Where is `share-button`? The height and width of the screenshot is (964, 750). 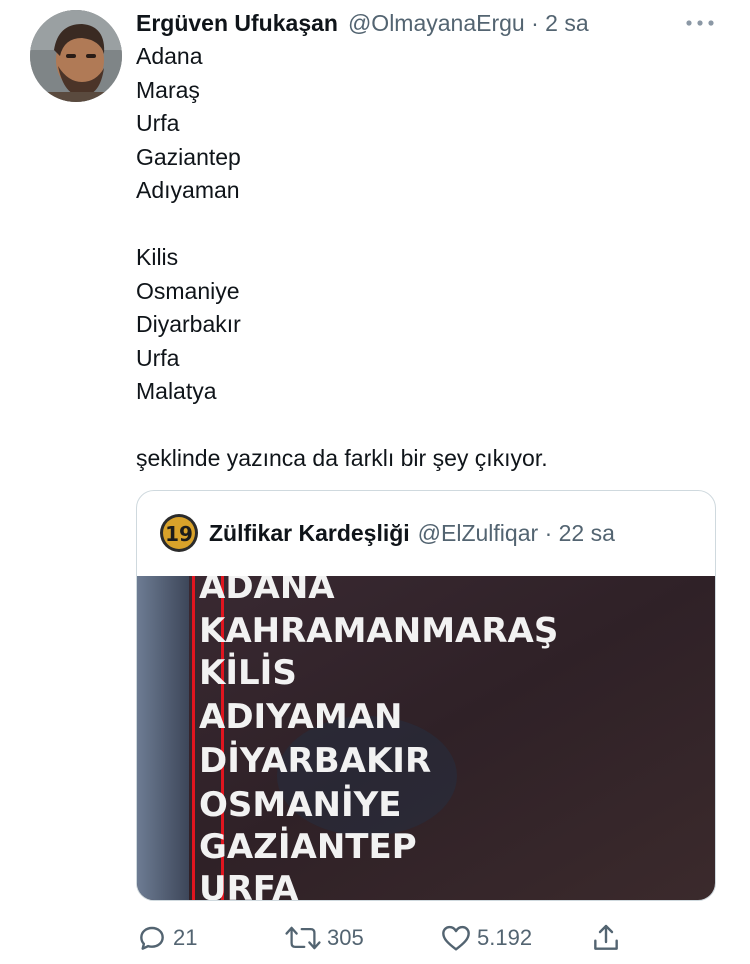
share-button is located at coordinates (606, 938).